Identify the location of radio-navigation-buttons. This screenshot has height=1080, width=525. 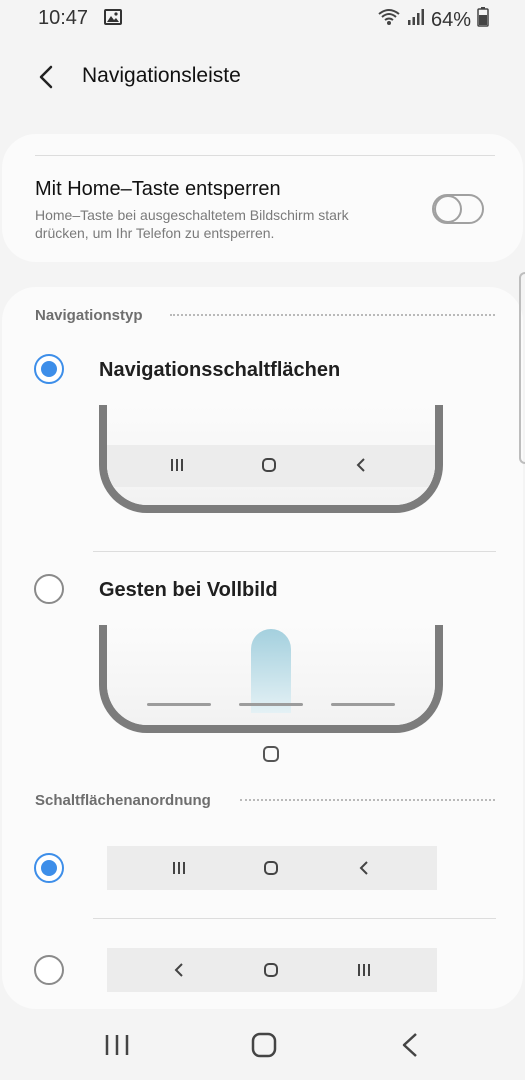
(49, 369).